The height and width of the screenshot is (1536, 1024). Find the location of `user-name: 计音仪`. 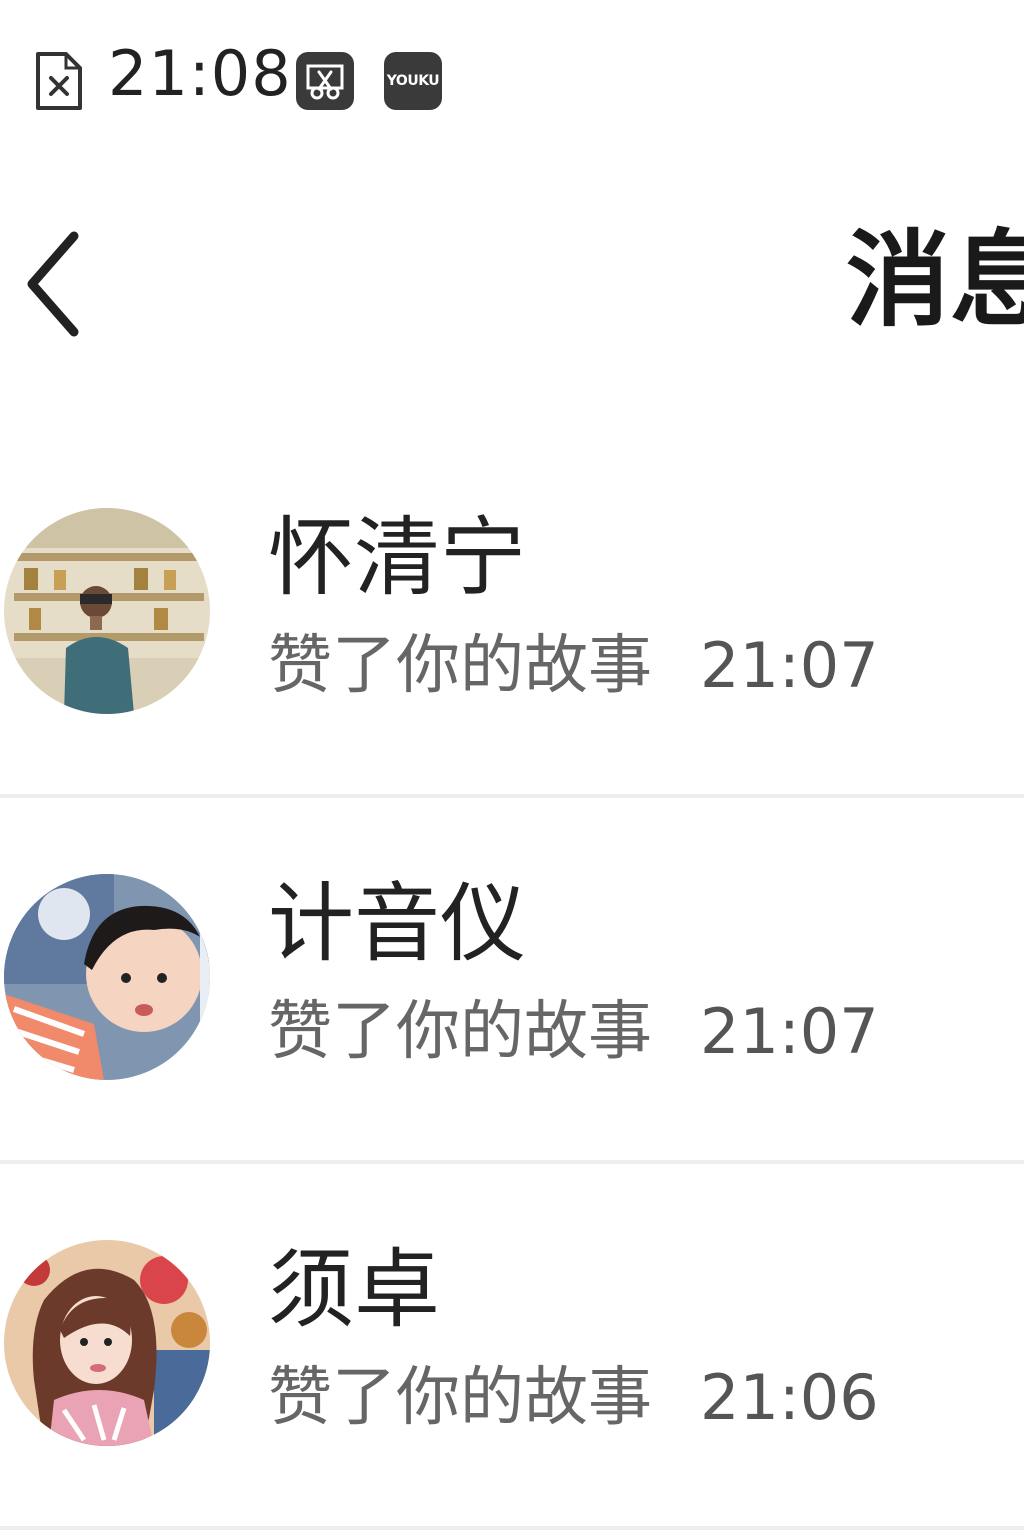

user-name: 计音仪 is located at coordinates (397, 924).